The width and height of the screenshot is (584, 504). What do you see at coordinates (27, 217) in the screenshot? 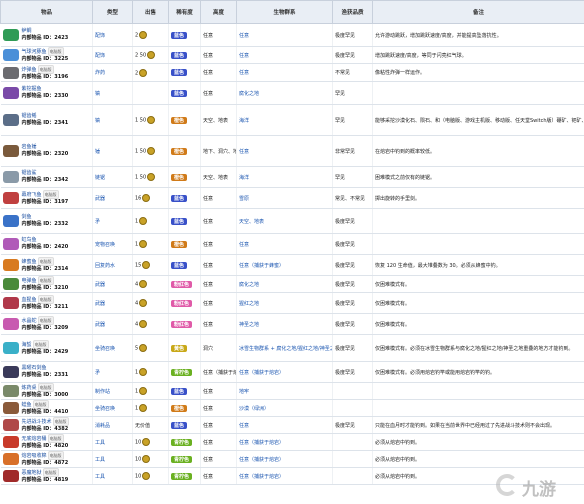
I see `item-name-link: 剑鱼` at bounding box center [27, 217].